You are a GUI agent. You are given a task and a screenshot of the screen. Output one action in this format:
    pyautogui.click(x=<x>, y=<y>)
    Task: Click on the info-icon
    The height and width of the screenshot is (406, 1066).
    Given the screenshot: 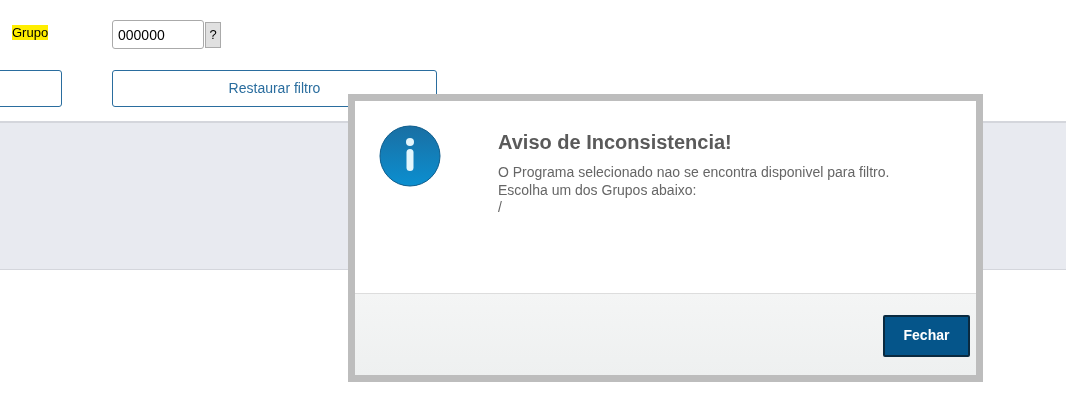 What is the action you would take?
    pyautogui.click(x=410, y=156)
    